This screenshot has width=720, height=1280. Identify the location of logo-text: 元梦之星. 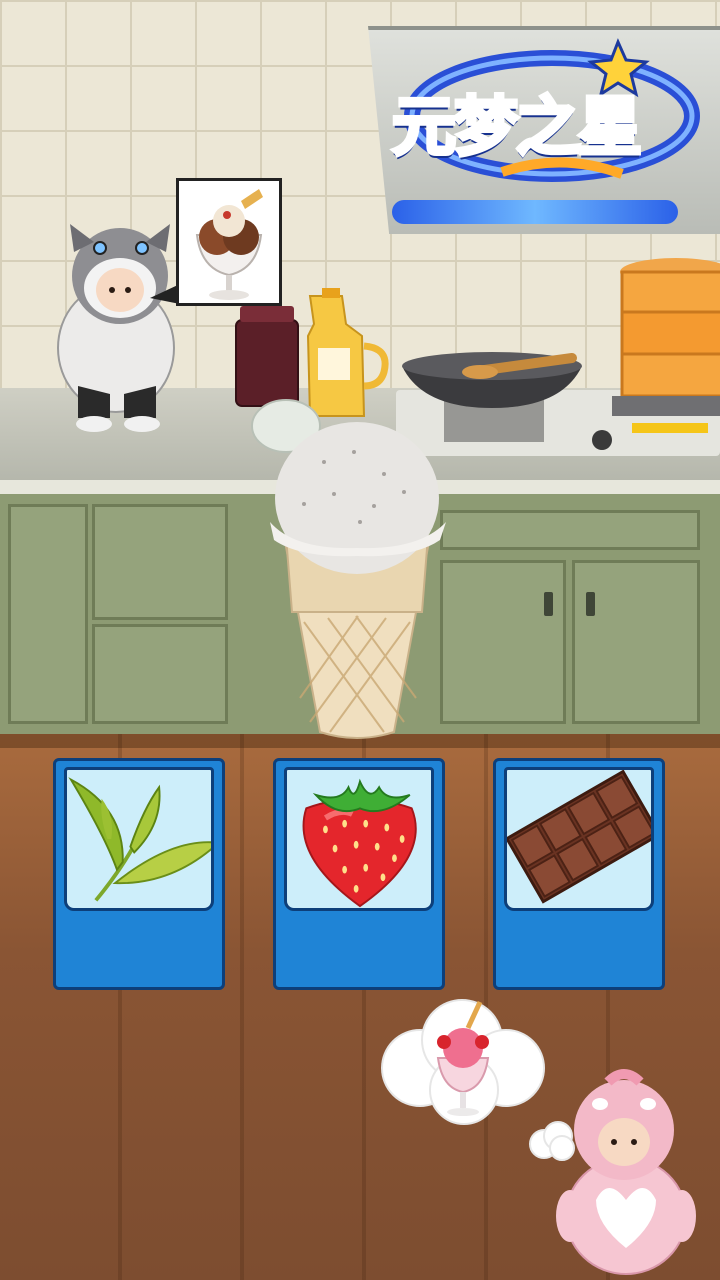
(517, 128).